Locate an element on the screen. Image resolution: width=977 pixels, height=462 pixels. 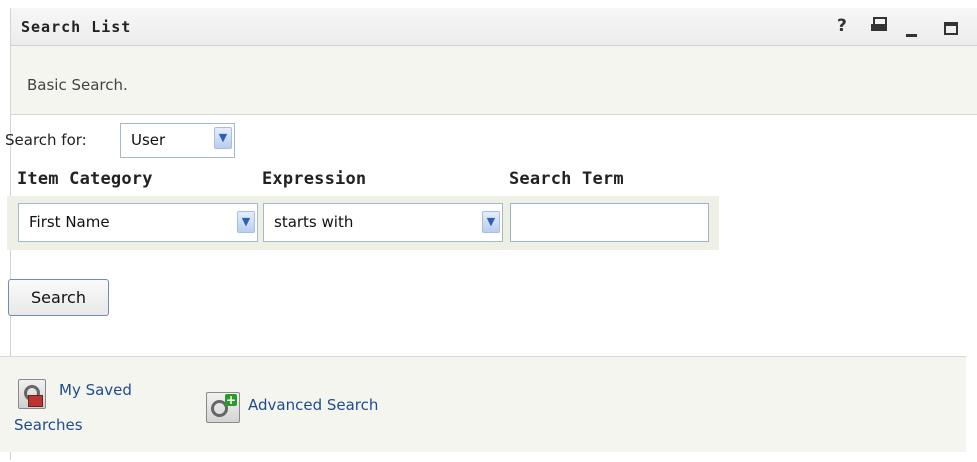
subtitle-bar: Basic Search. is located at coordinates (494, 80).